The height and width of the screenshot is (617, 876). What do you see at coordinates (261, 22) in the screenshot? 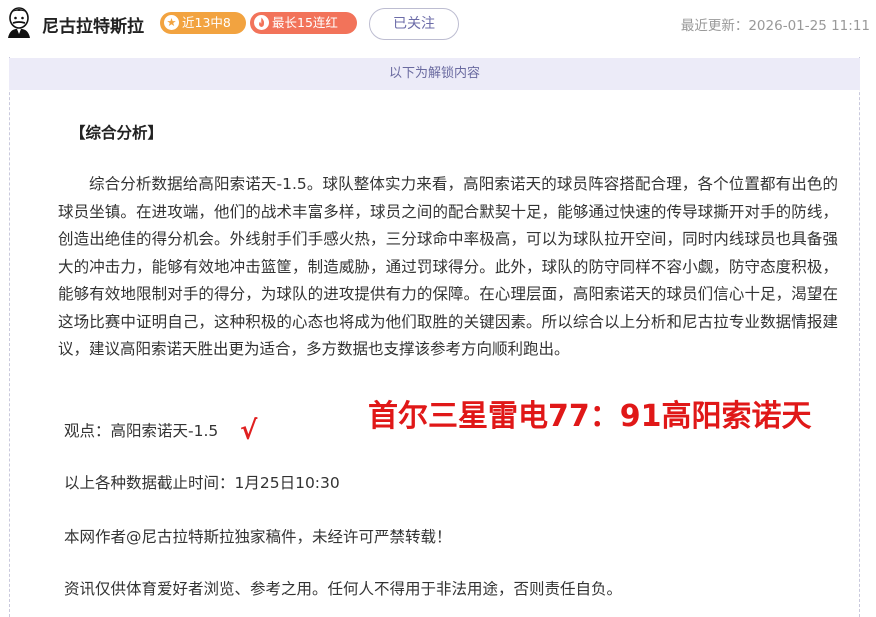
I see `flame-icon` at bounding box center [261, 22].